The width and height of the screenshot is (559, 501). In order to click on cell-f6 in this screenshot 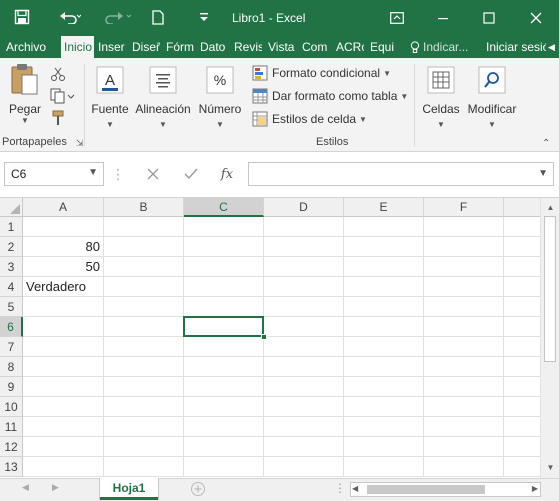, I will do `click(464, 327)`.